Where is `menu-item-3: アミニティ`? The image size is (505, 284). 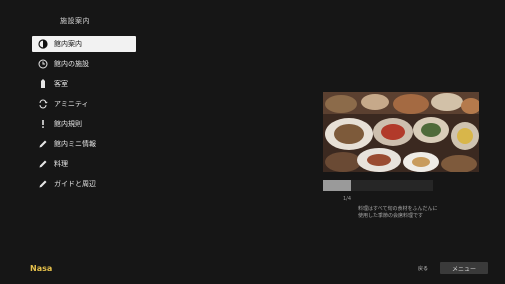 menu-item-3: アミニティ is located at coordinates (84, 104).